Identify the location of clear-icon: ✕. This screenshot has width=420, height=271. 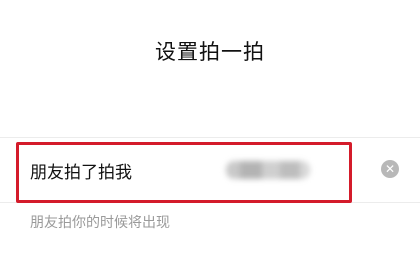
(390, 169).